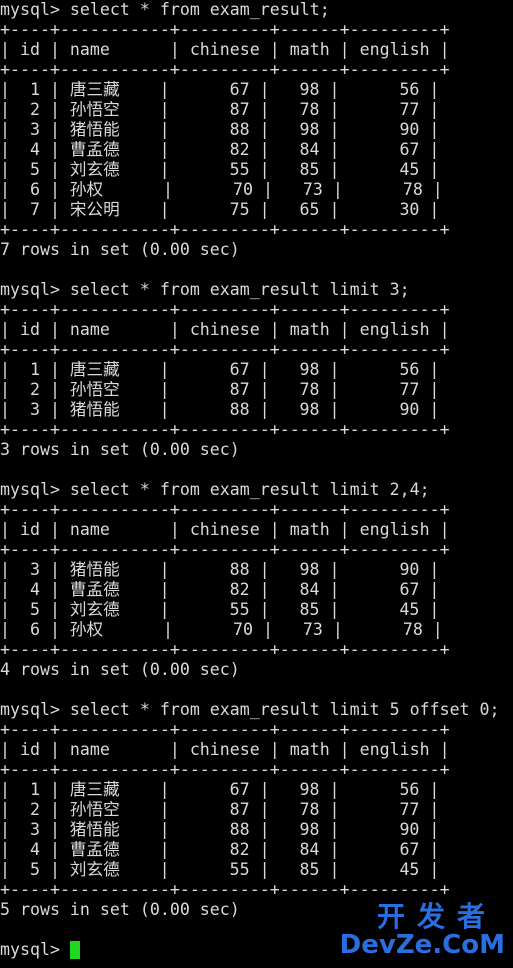 The height and width of the screenshot is (968, 513). What do you see at coordinates (74, 950) in the screenshot?
I see `text-cursor` at bounding box center [74, 950].